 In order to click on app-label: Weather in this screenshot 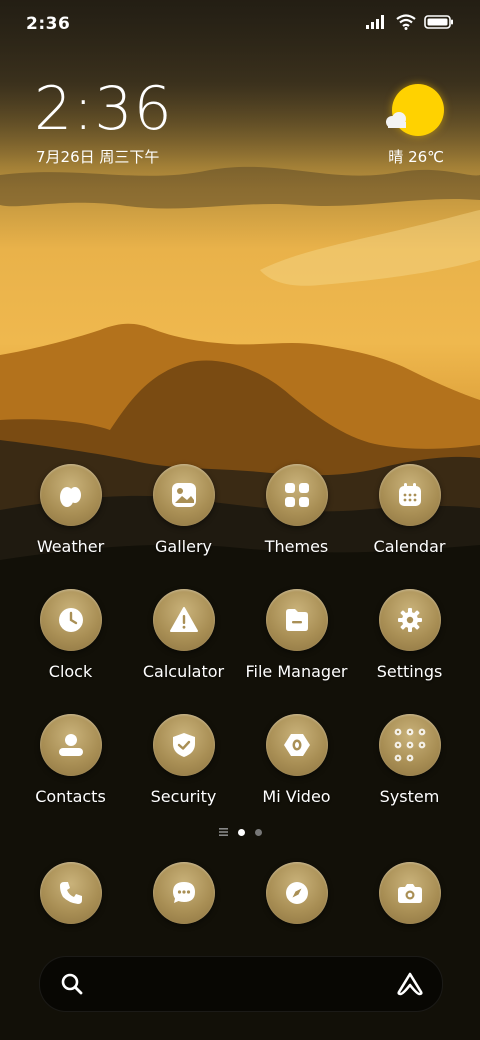, I will do `click(70, 546)`.